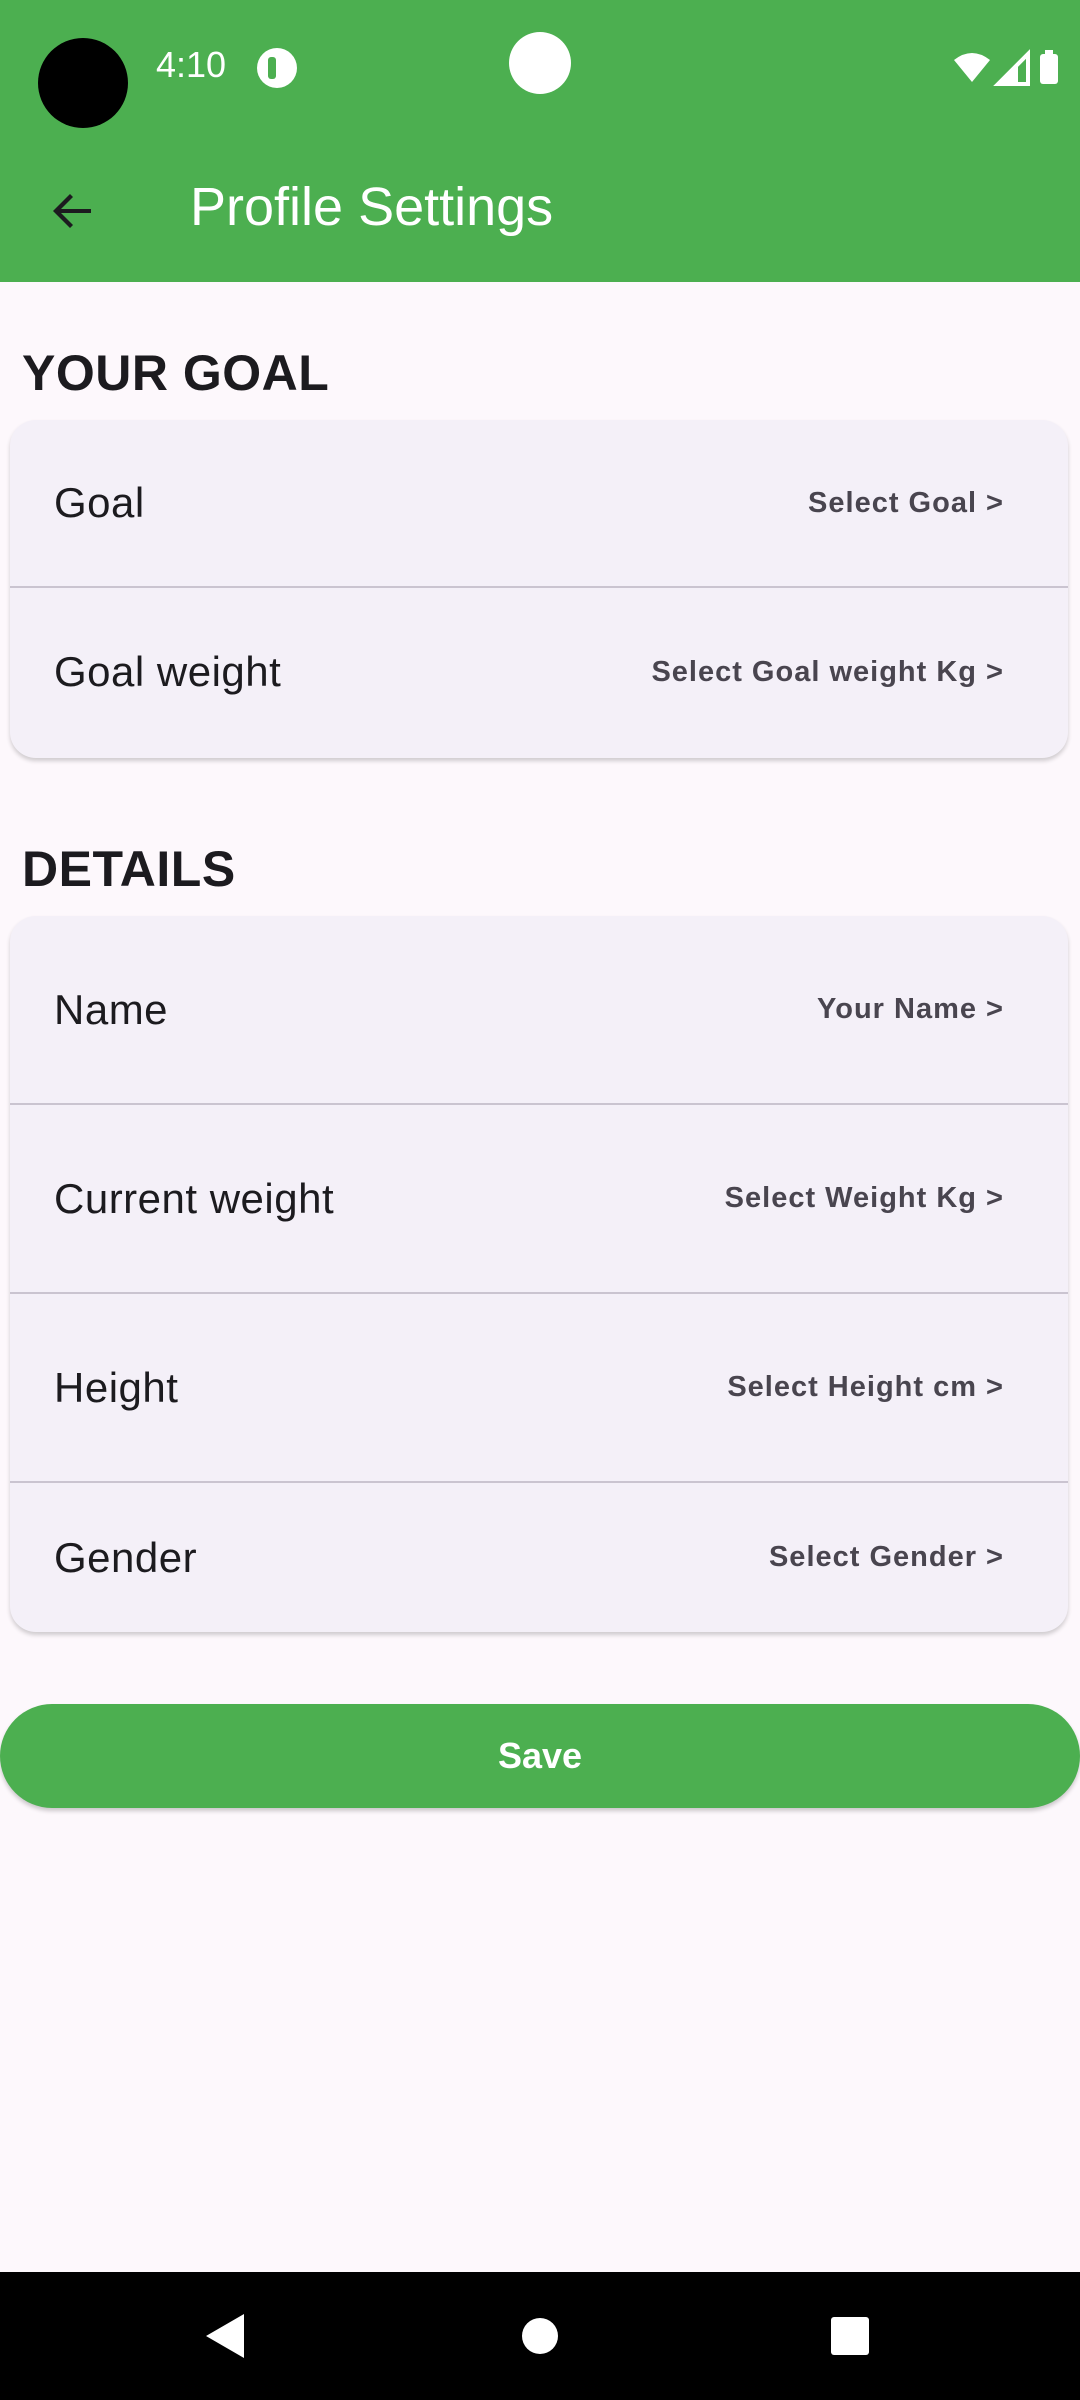 Image resolution: width=1080 pixels, height=2400 pixels. Describe the element at coordinates (111, 1009) in the screenshot. I see `row-label: Name` at that location.